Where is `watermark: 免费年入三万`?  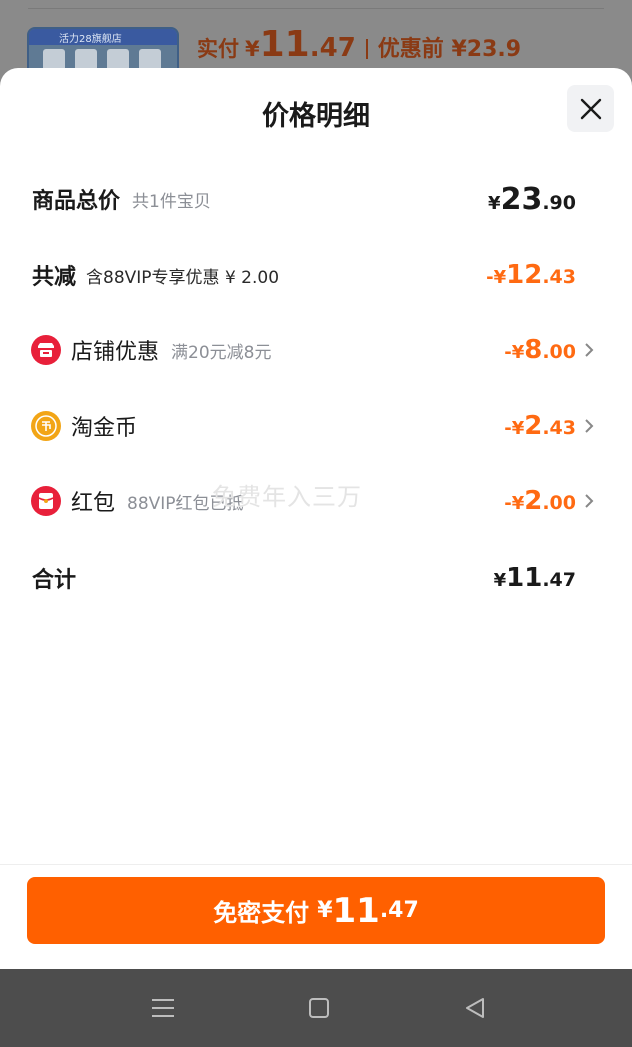
watermark: 免费年入三万 is located at coordinates (287, 497).